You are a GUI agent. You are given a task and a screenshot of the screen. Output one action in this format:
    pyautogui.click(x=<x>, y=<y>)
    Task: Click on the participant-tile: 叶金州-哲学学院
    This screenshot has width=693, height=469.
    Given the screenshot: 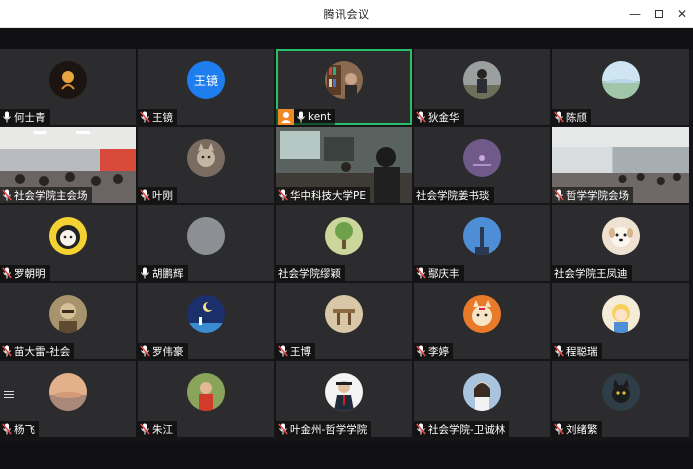 What is the action you would take?
    pyautogui.click(x=344, y=399)
    